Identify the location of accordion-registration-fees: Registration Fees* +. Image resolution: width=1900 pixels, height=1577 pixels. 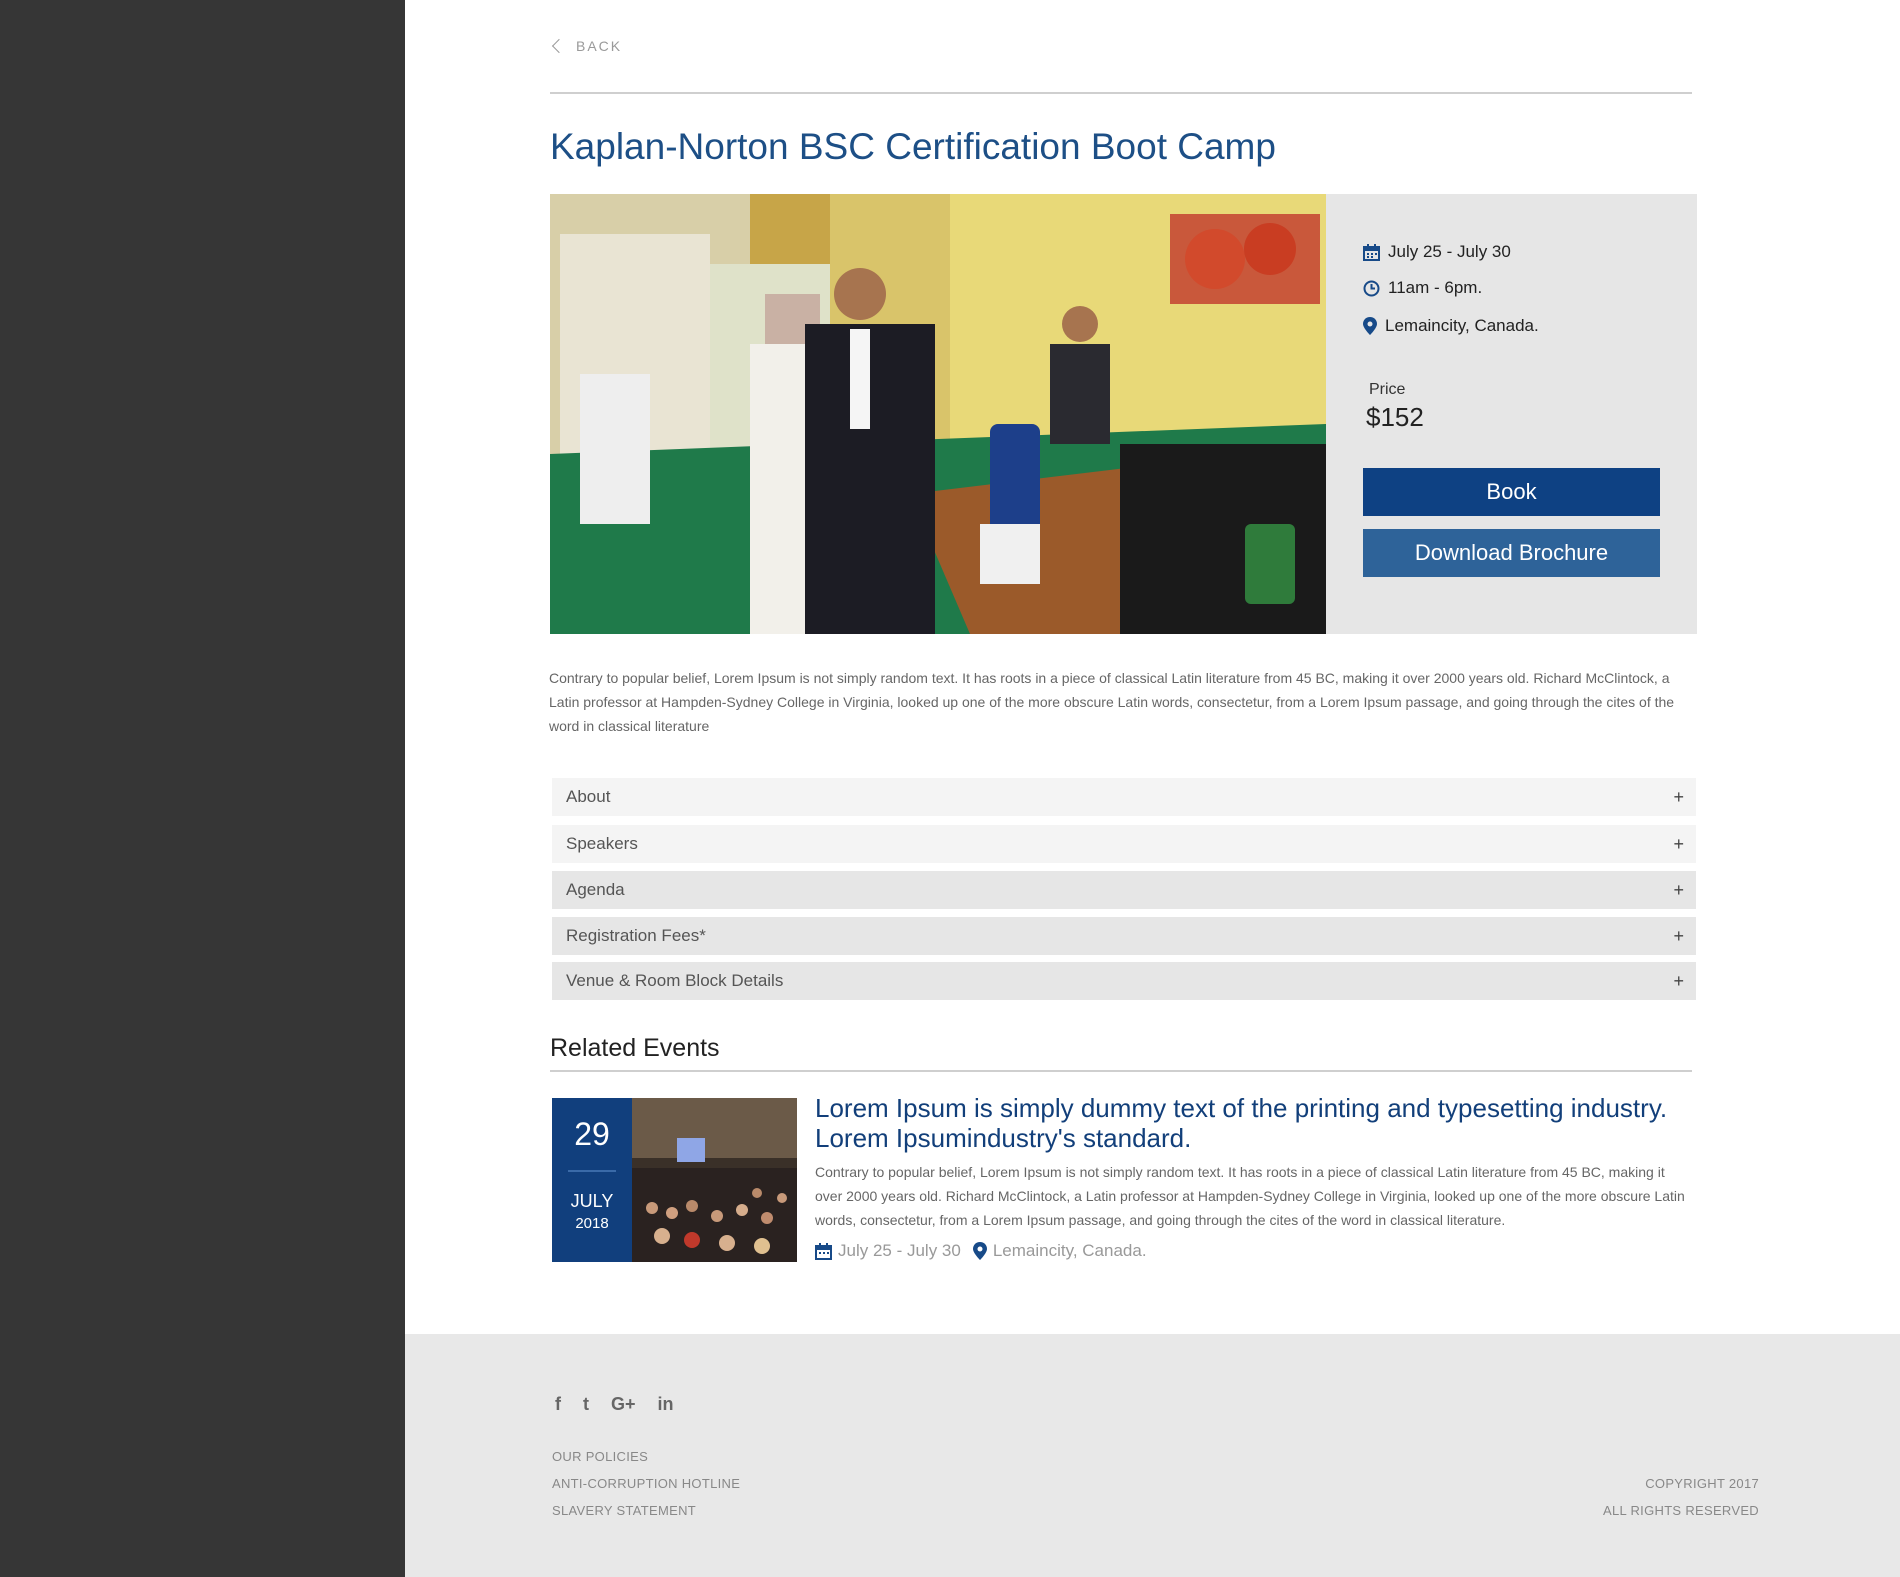
(1124, 936).